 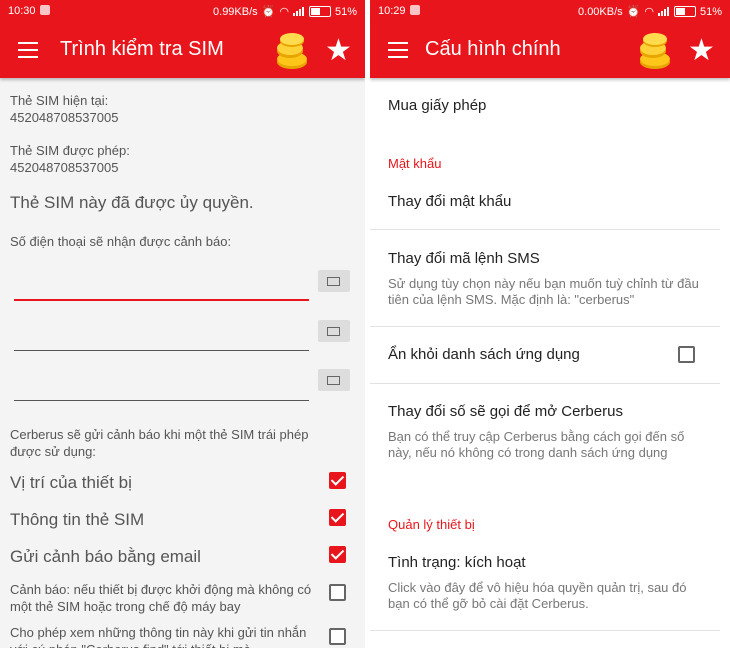 What do you see at coordinates (70, 150) in the screenshot?
I see `allowed-sim-label: Thẻ SIM được phép:` at bounding box center [70, 150].